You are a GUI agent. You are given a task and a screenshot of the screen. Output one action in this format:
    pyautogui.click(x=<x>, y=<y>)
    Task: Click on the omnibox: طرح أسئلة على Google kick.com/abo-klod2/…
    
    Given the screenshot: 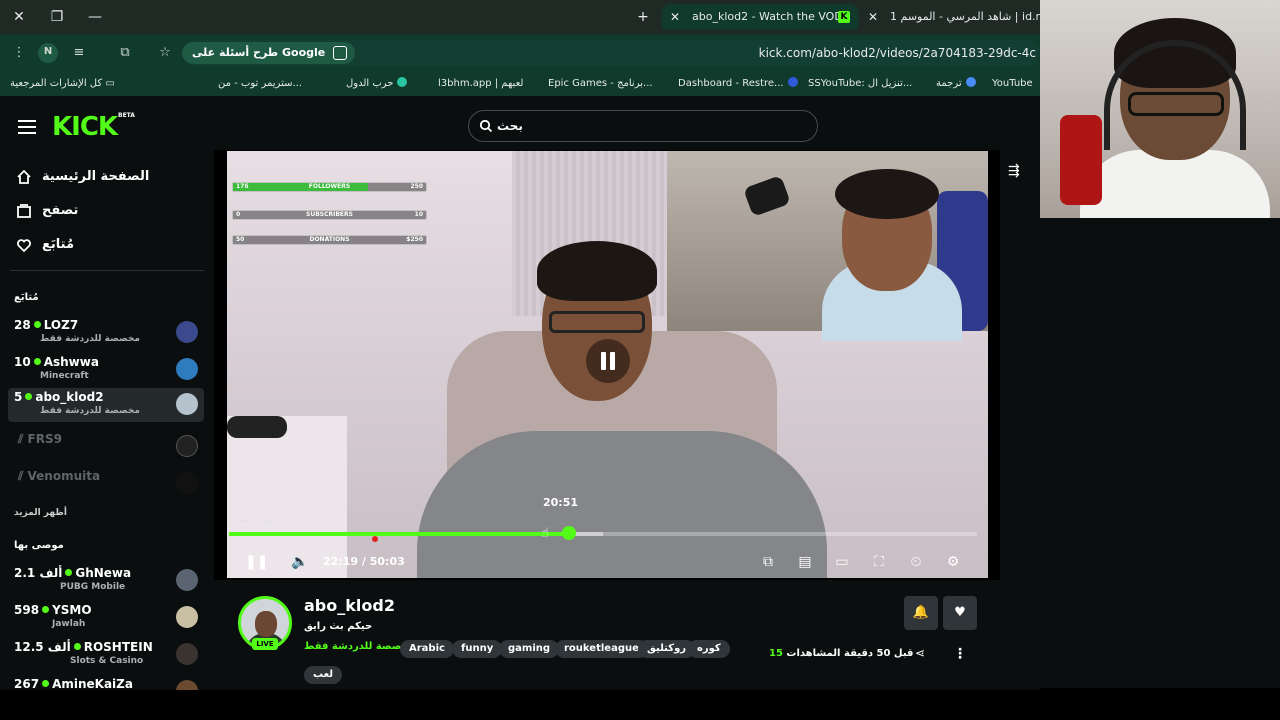 What is the action you would take?
    pyautogui.click(x=611, y=53)
    